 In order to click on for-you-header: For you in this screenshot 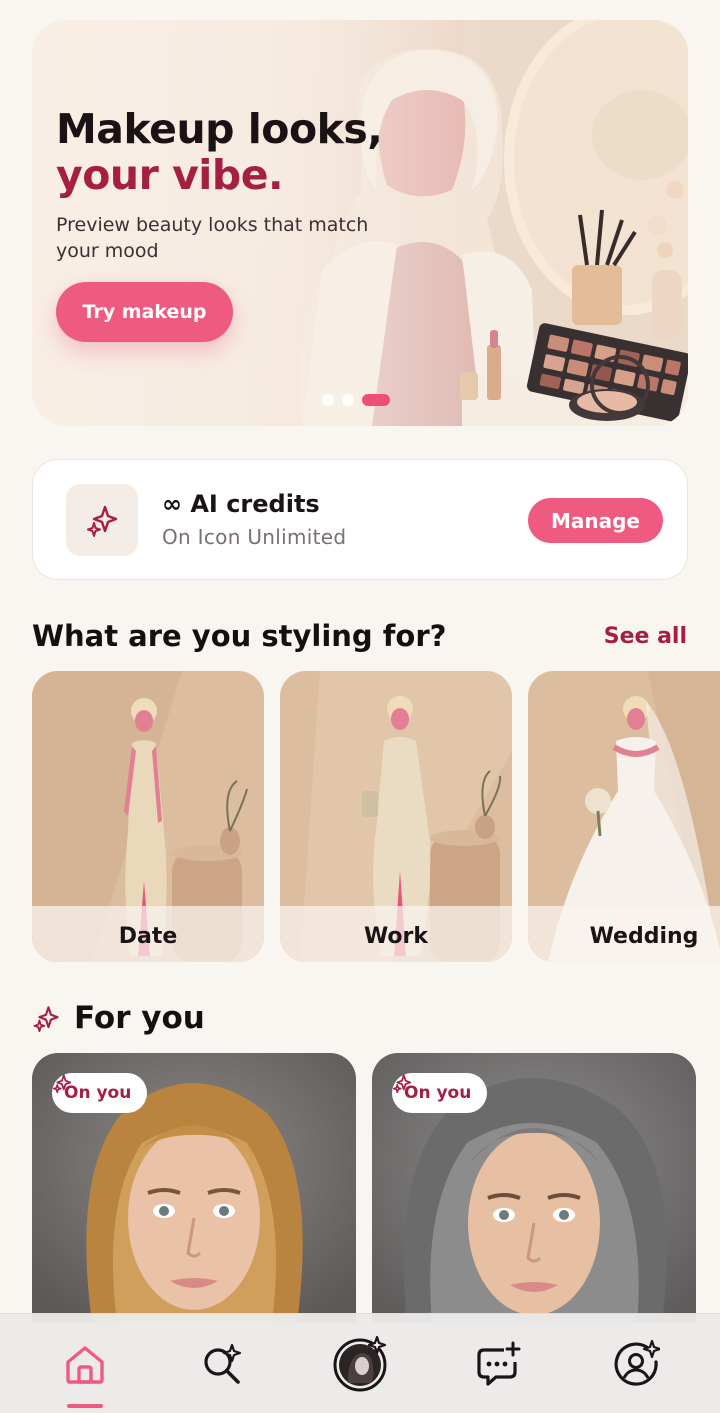, I will do `click(118, 1018)`.